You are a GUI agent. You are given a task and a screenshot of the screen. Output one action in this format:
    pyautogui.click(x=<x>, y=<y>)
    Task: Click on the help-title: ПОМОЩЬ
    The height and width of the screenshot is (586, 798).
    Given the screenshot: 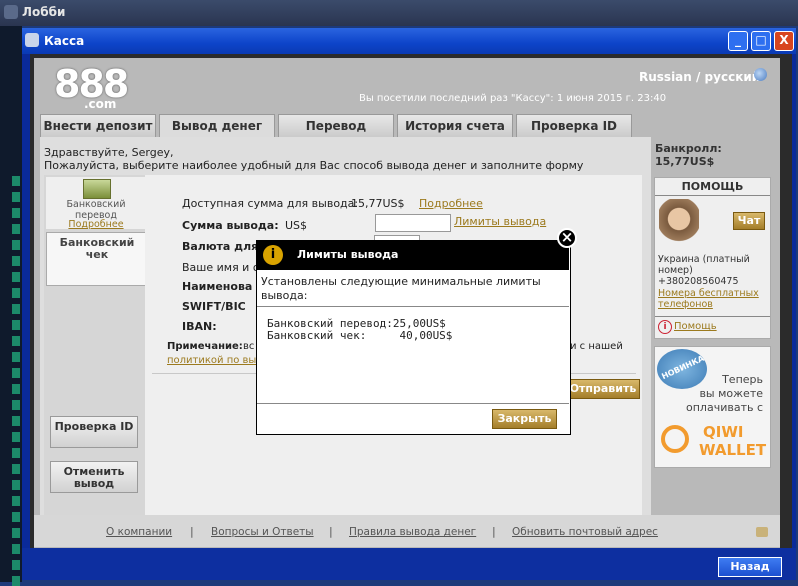 What is the action you would take?
    pyautogui.click(x=712, y=186)
    